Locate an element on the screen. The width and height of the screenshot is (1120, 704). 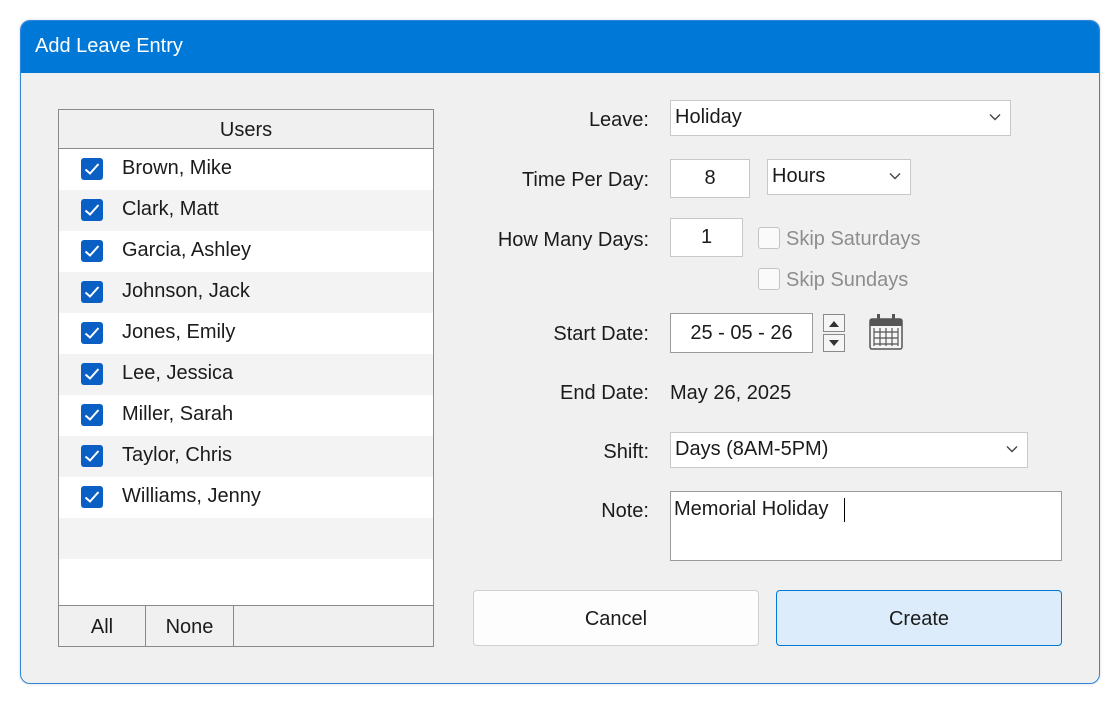
user-name: Brown, Mike is located at coordinates (177, 168).